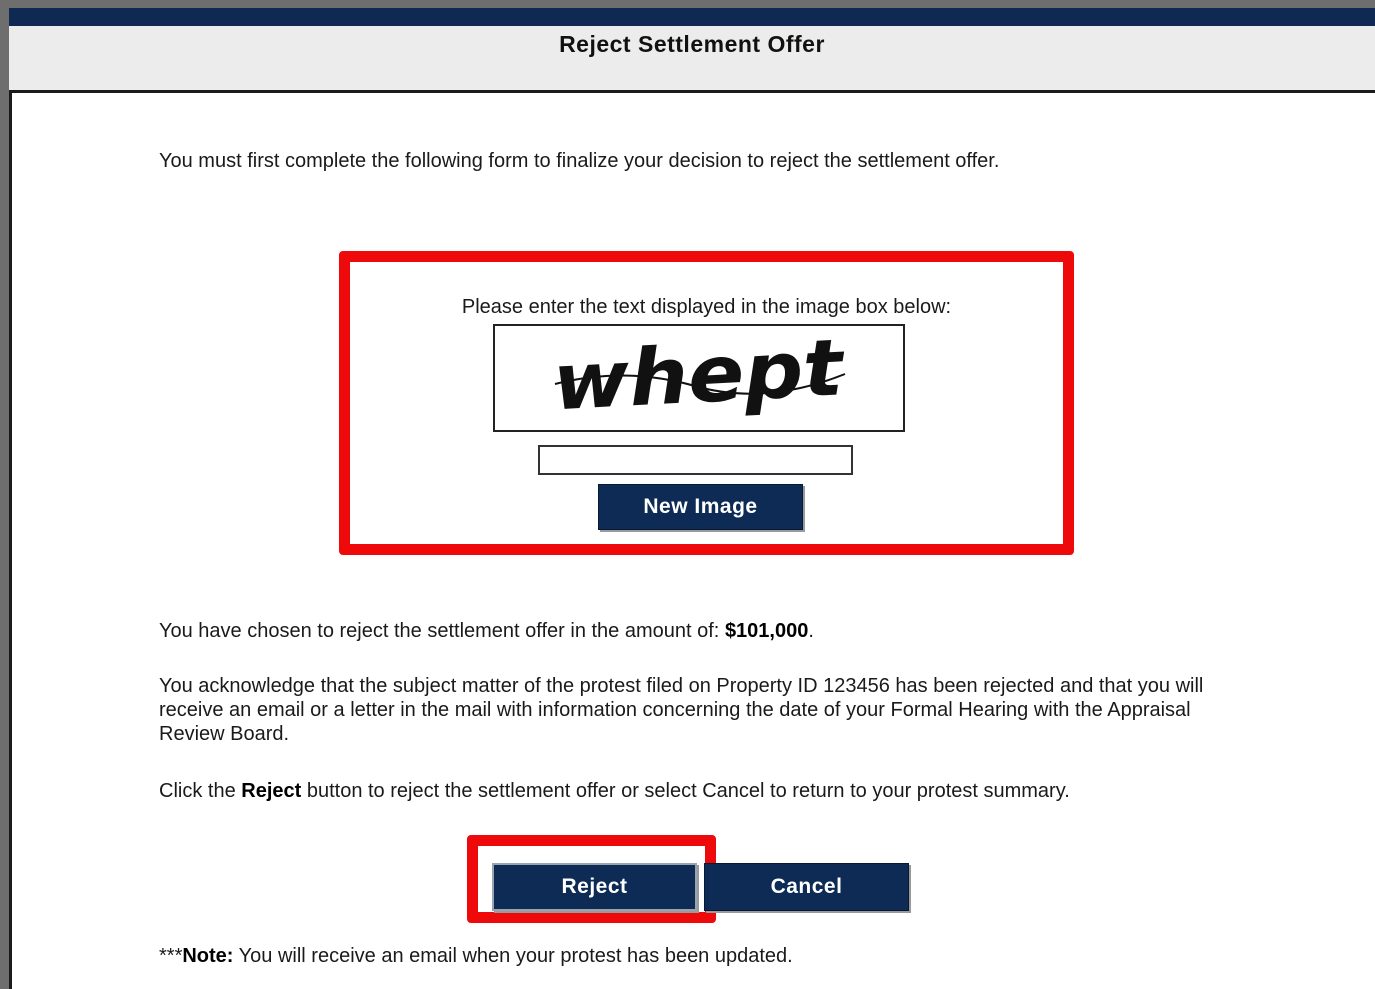 The image size is (1375, 989). I want to click on amount-suffix: ., so click(811, 631).